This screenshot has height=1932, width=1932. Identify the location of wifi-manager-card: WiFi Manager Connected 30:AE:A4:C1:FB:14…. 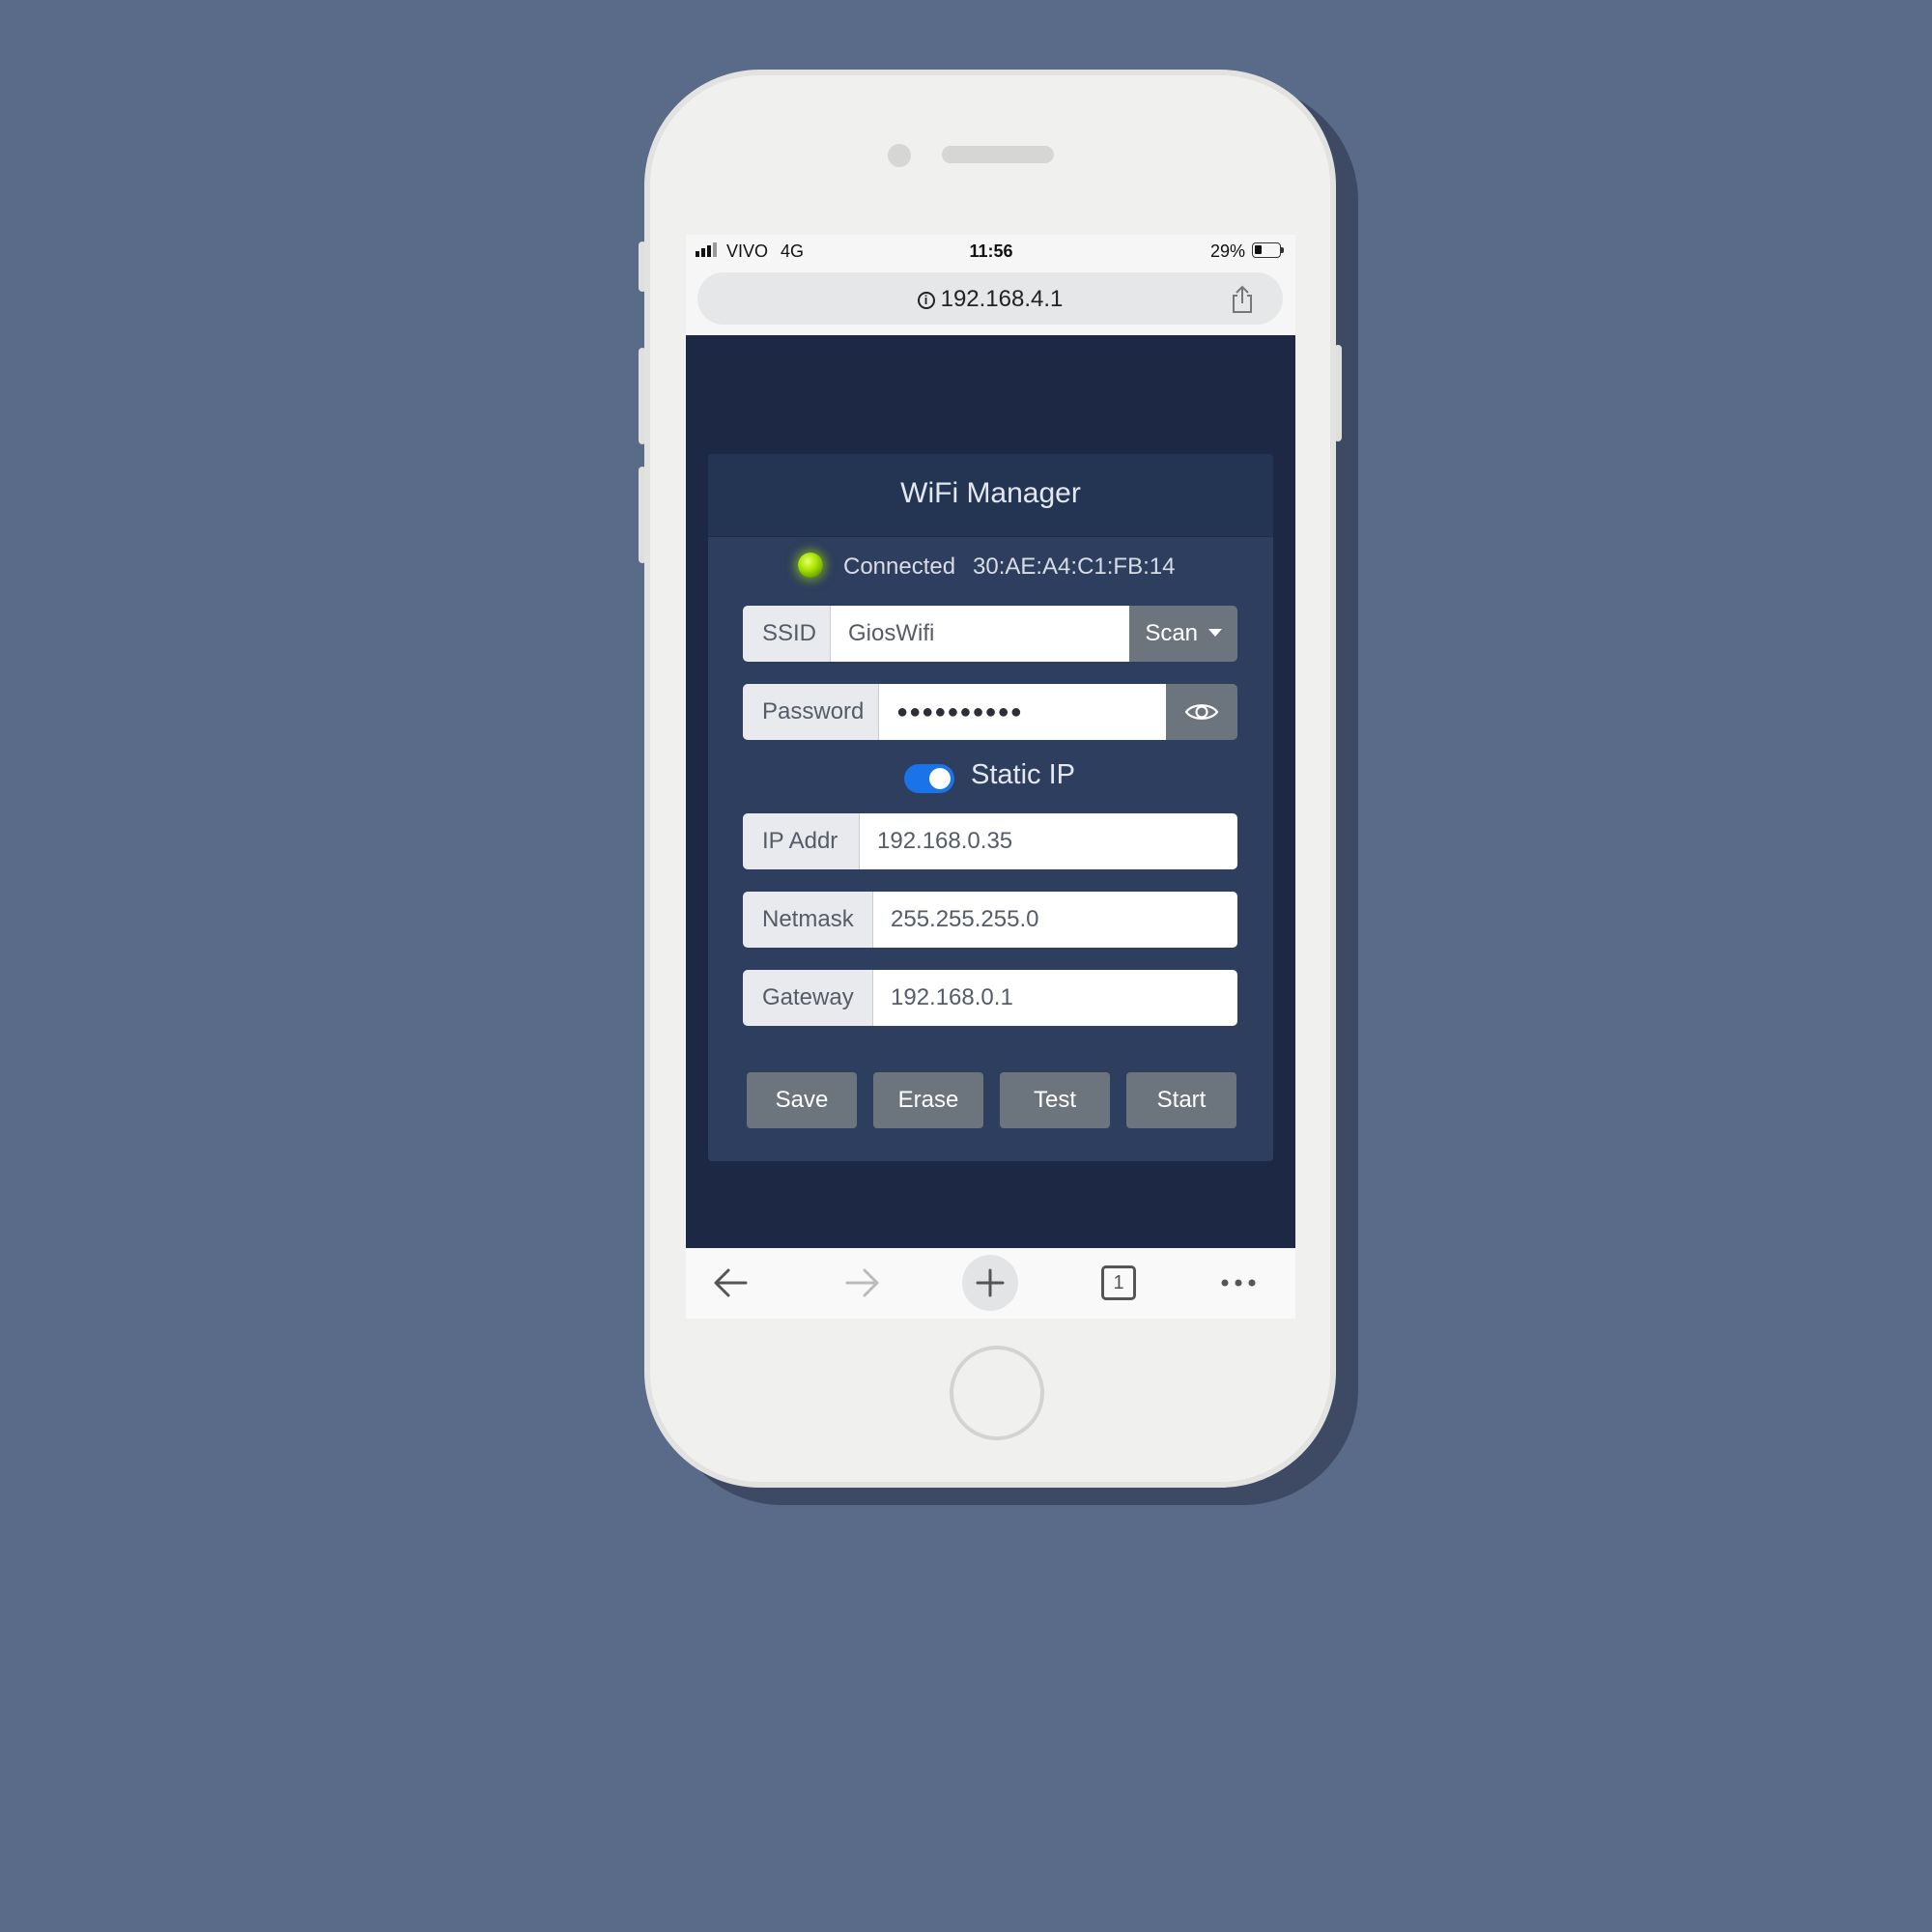
(990, 807).